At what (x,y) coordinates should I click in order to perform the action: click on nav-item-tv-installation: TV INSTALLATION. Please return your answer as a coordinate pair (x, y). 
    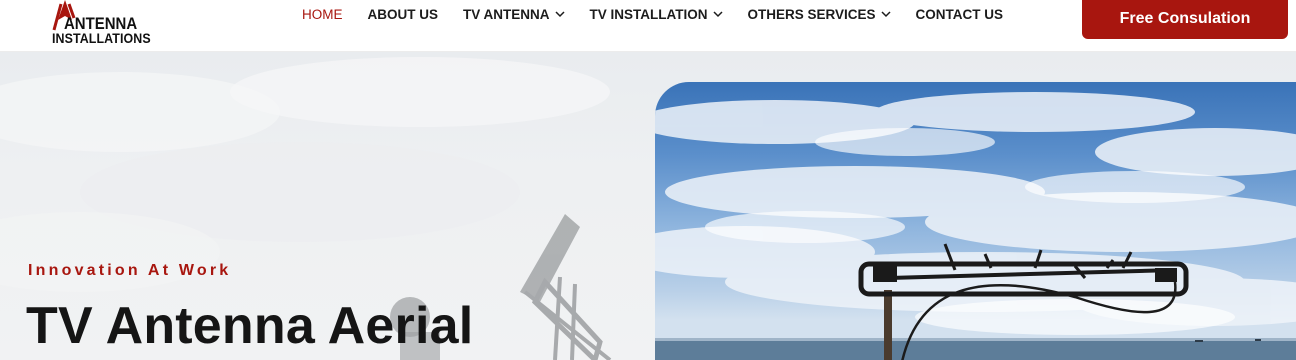
    Looking at the image, I should click on (656, 14).